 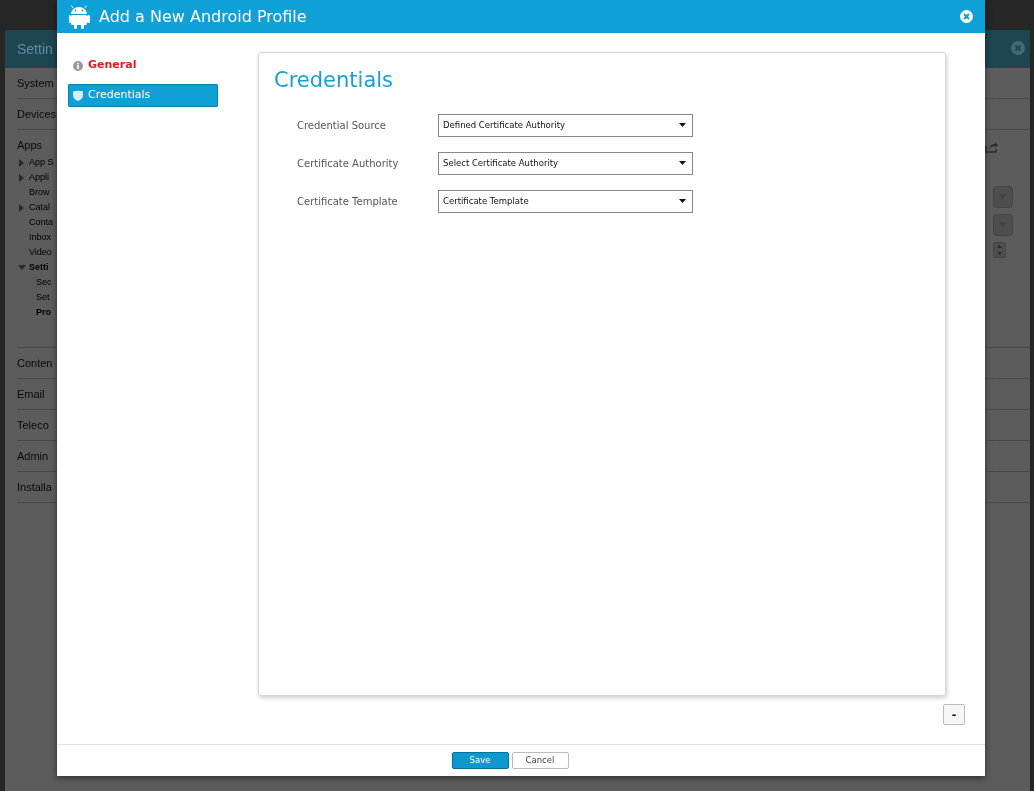 I want to click on nav-section: Email, so click(x=31, y=394).